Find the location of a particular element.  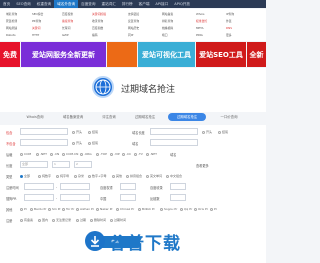

type-option-all: 全部 is located at coordinates (25, 176).